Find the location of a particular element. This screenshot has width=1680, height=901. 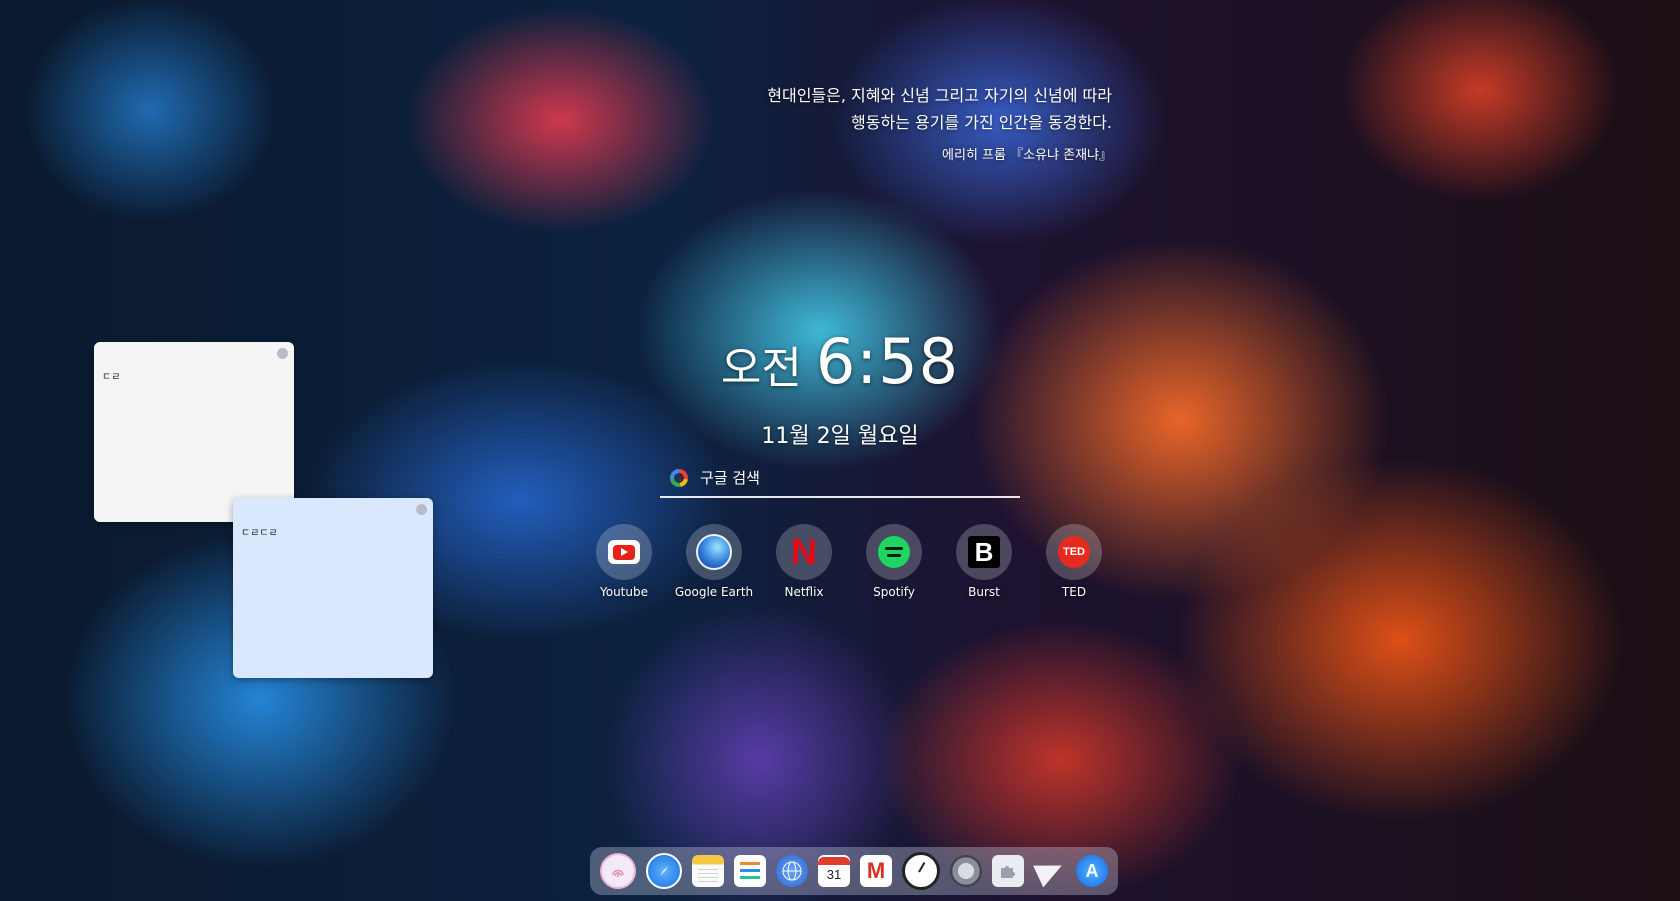

settings-icon is located at coordinates (966, 871).